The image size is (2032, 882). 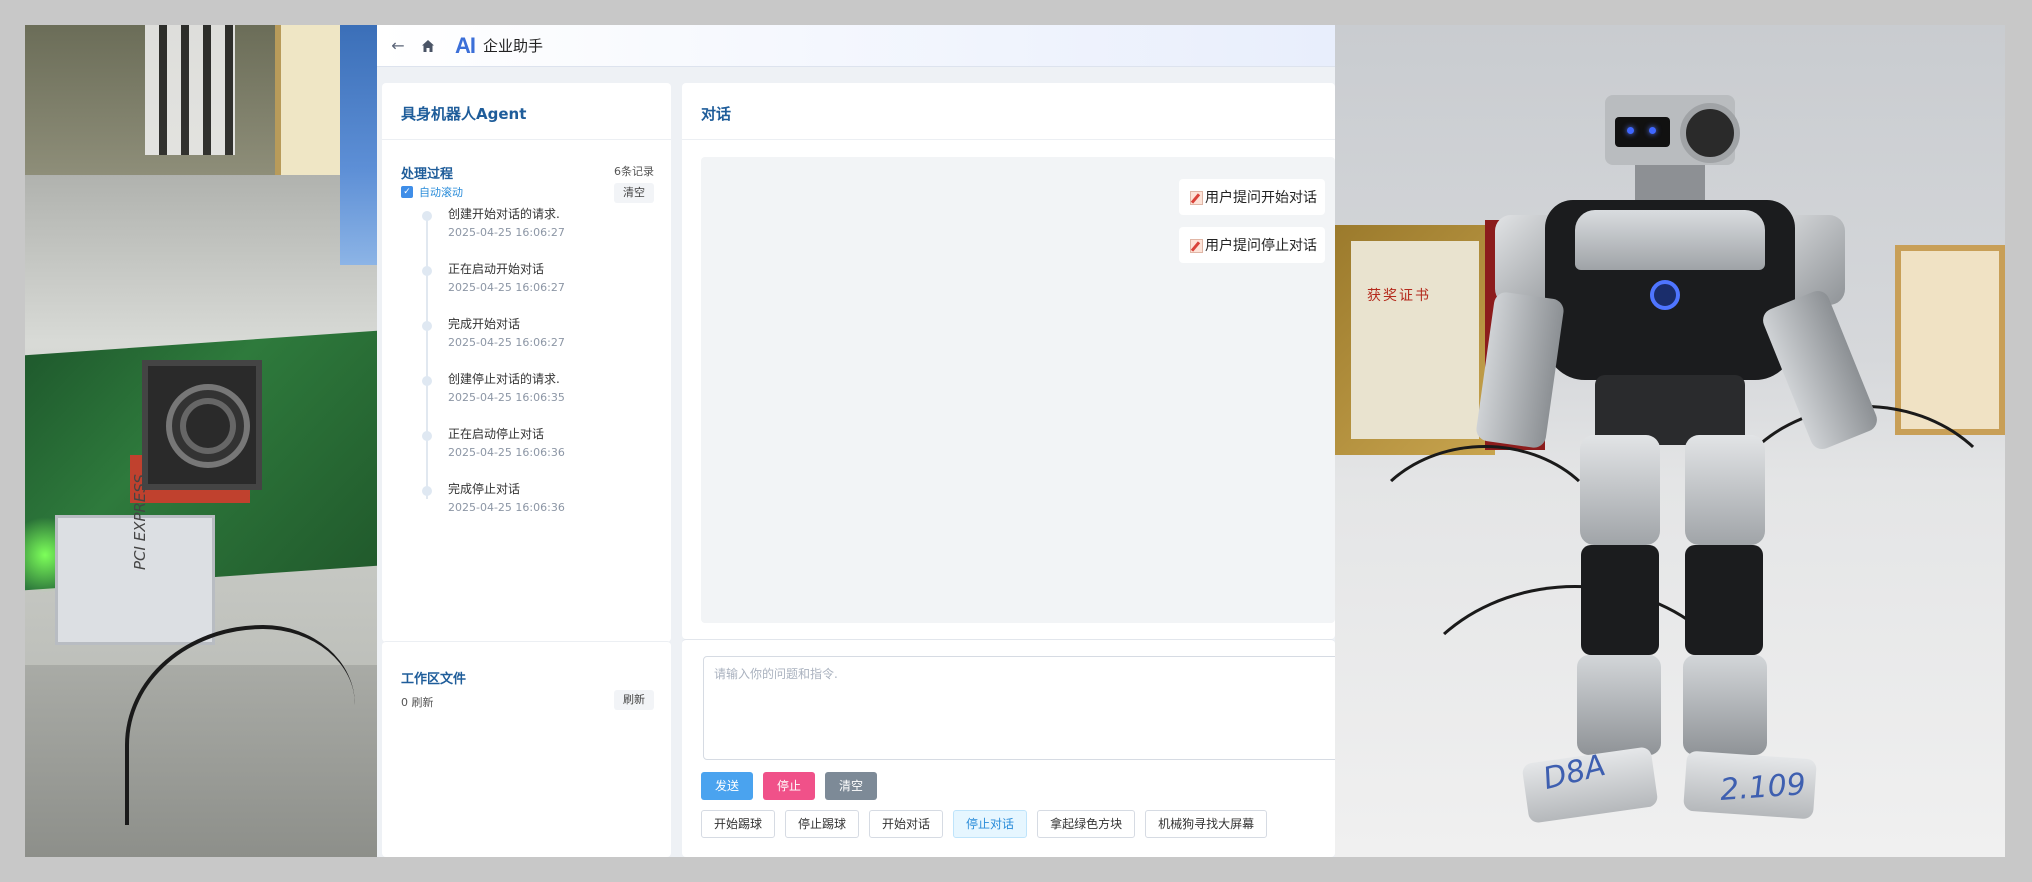 What do you see at coordinates (1665, 295) in the screenshot?
I see `robot-logo` at bounding box center [1665, 295].